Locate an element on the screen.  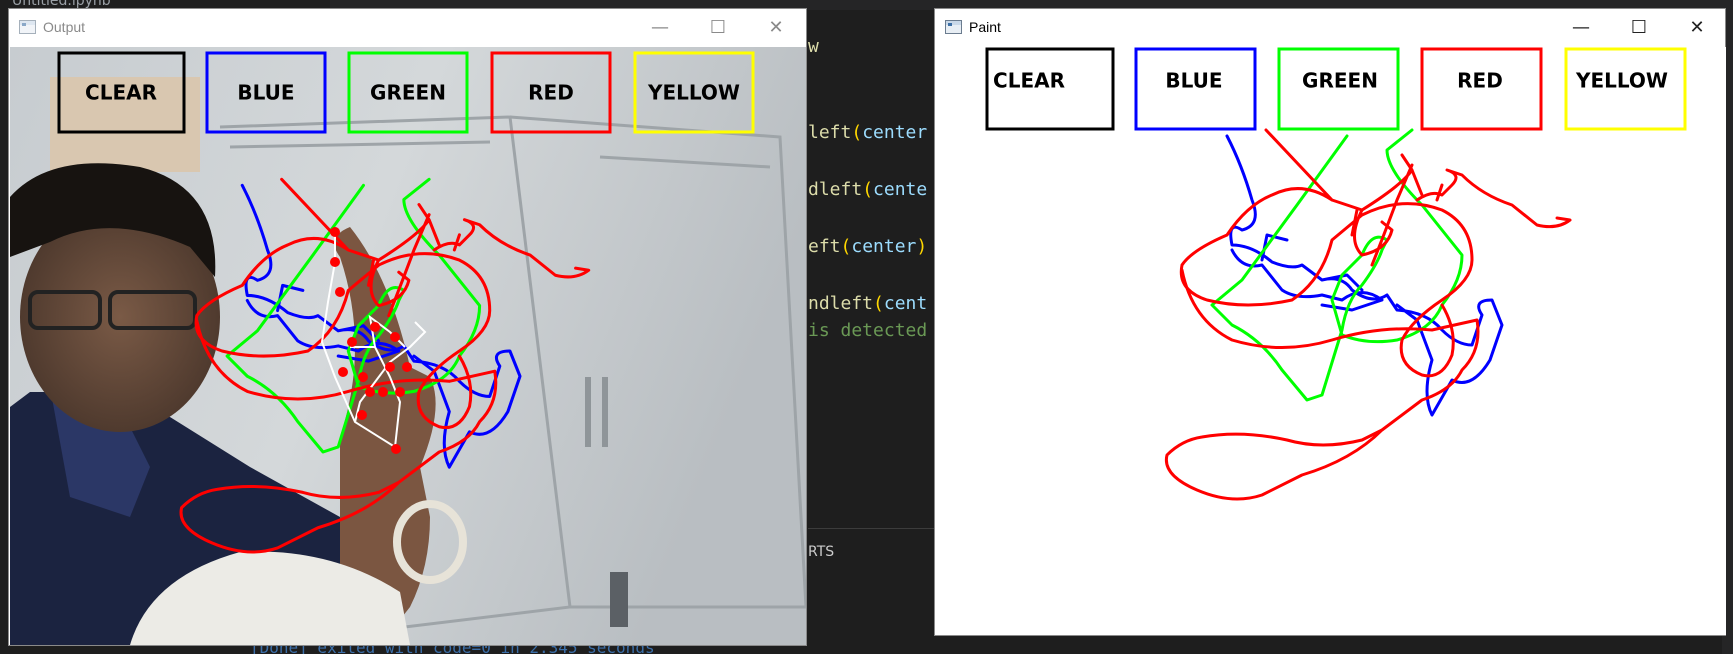
code-comment: is detected is located at coordinates (868, 330).